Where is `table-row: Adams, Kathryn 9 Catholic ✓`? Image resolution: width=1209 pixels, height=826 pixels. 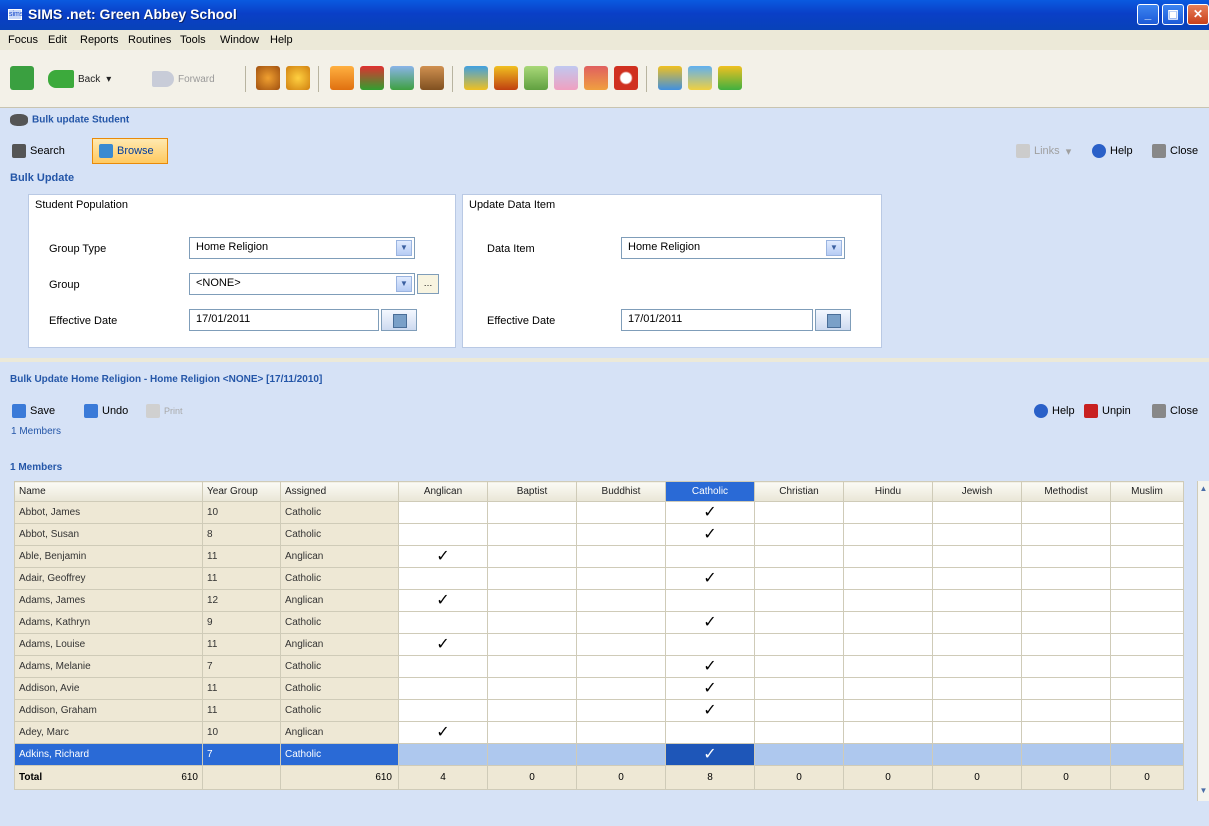
table-row: Adams, Kathryn 9 Catholic ✓ is located at coordinates (599, 622).